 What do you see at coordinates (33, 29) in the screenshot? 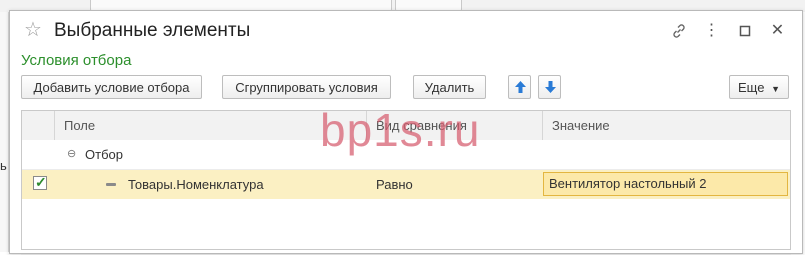
I see `star-icon: ☆` at bounding box center [33, 29].